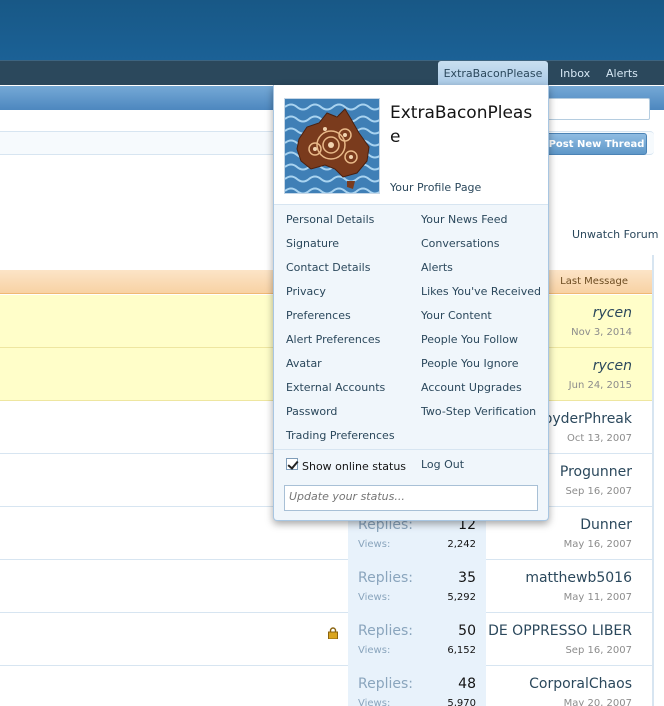 The width and height of the screenshot is (664, 706). What do you see at coordinates (596, 472) in the screenshot?
I see `last-poster-link: Progunner` at bounding box center [596, 472].